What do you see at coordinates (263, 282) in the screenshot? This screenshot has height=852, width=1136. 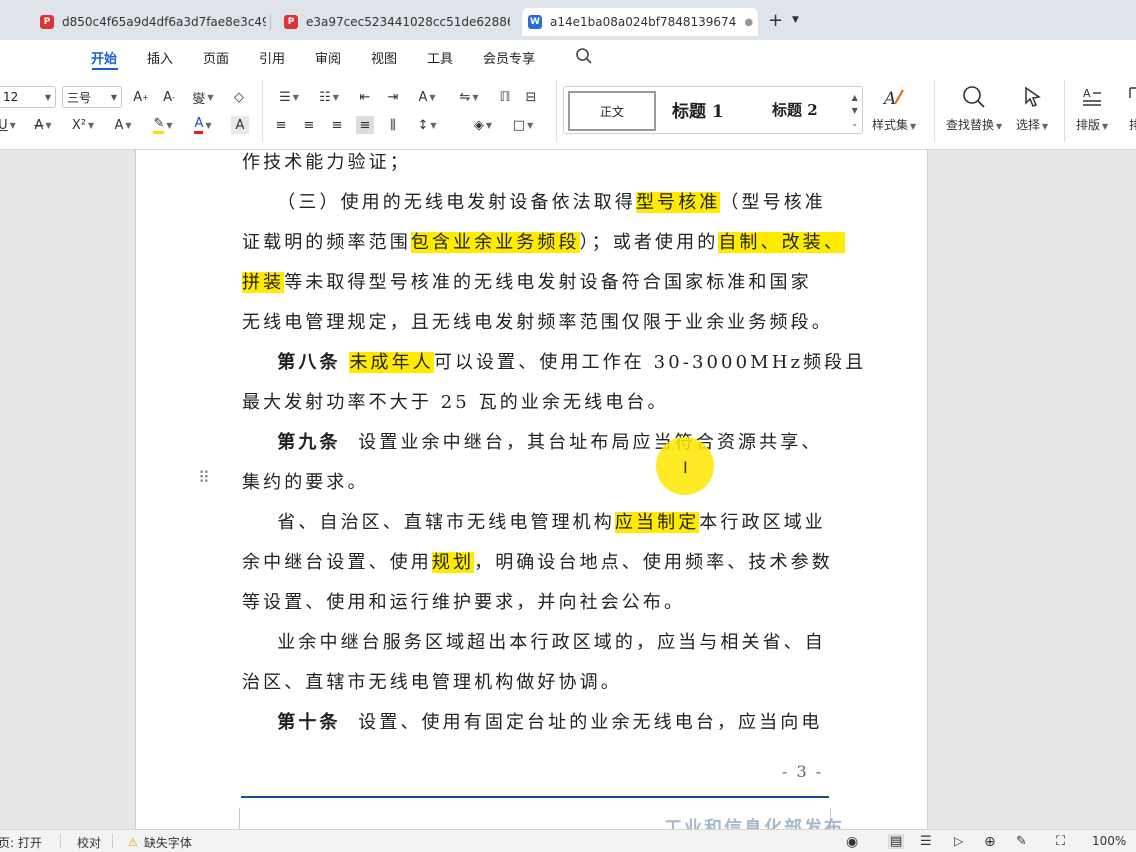 I see `highlighted-text: 拼装` at bounding box center [263, 282].